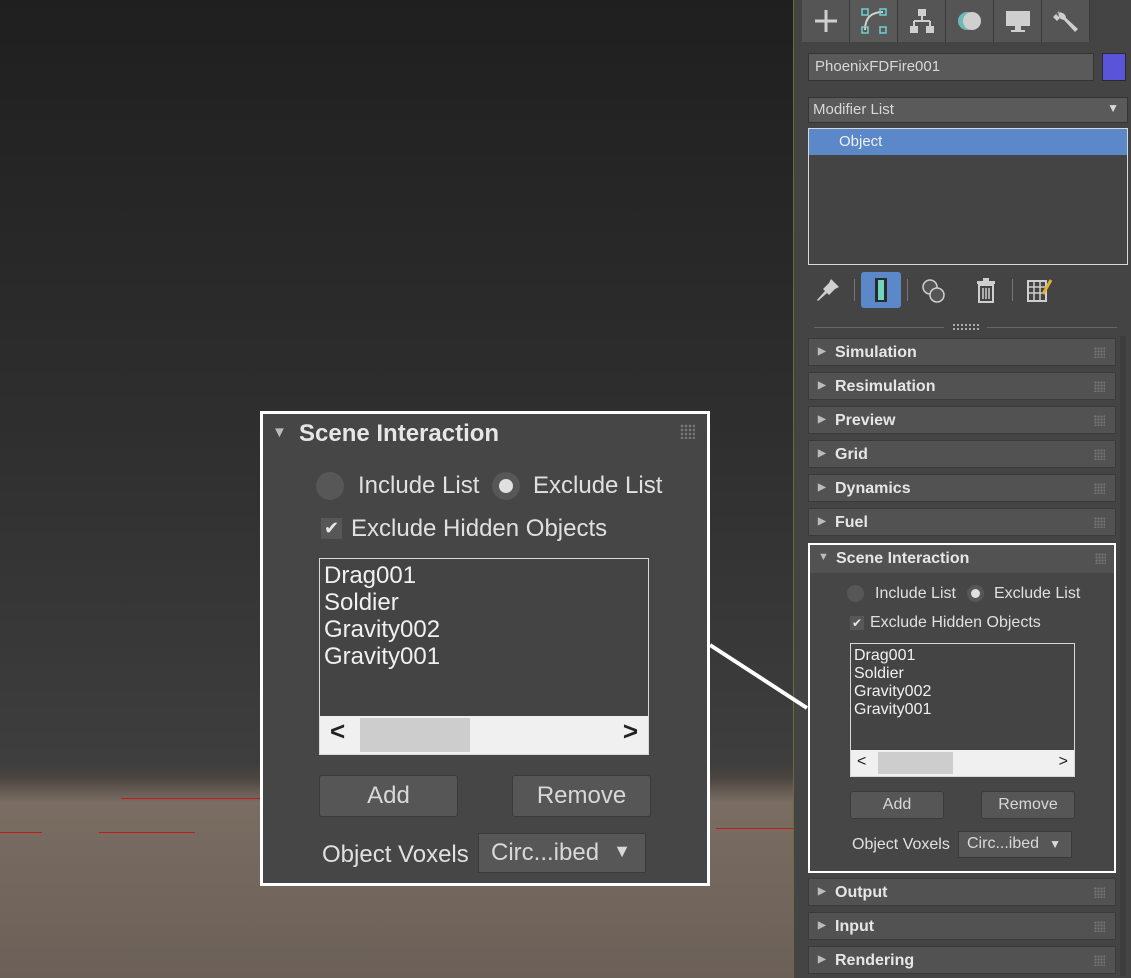 This screenshot has height=978, width=1131. Describe the element at coordinates (962, 420) in the screenshot. I see `rollout-preview: ▶ Preview` at that location.